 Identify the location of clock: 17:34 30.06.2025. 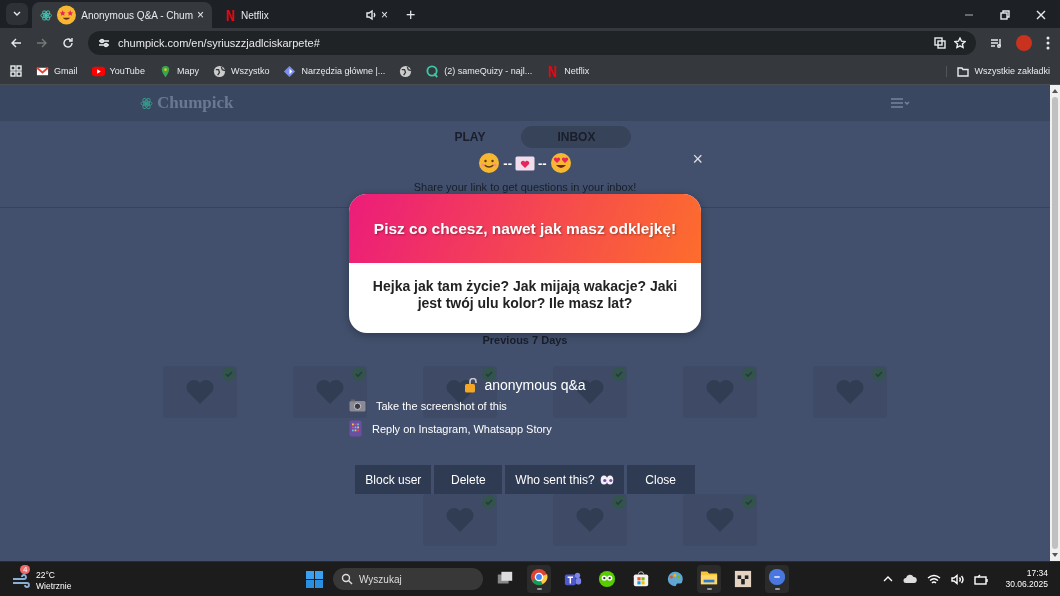
(1026, 579).